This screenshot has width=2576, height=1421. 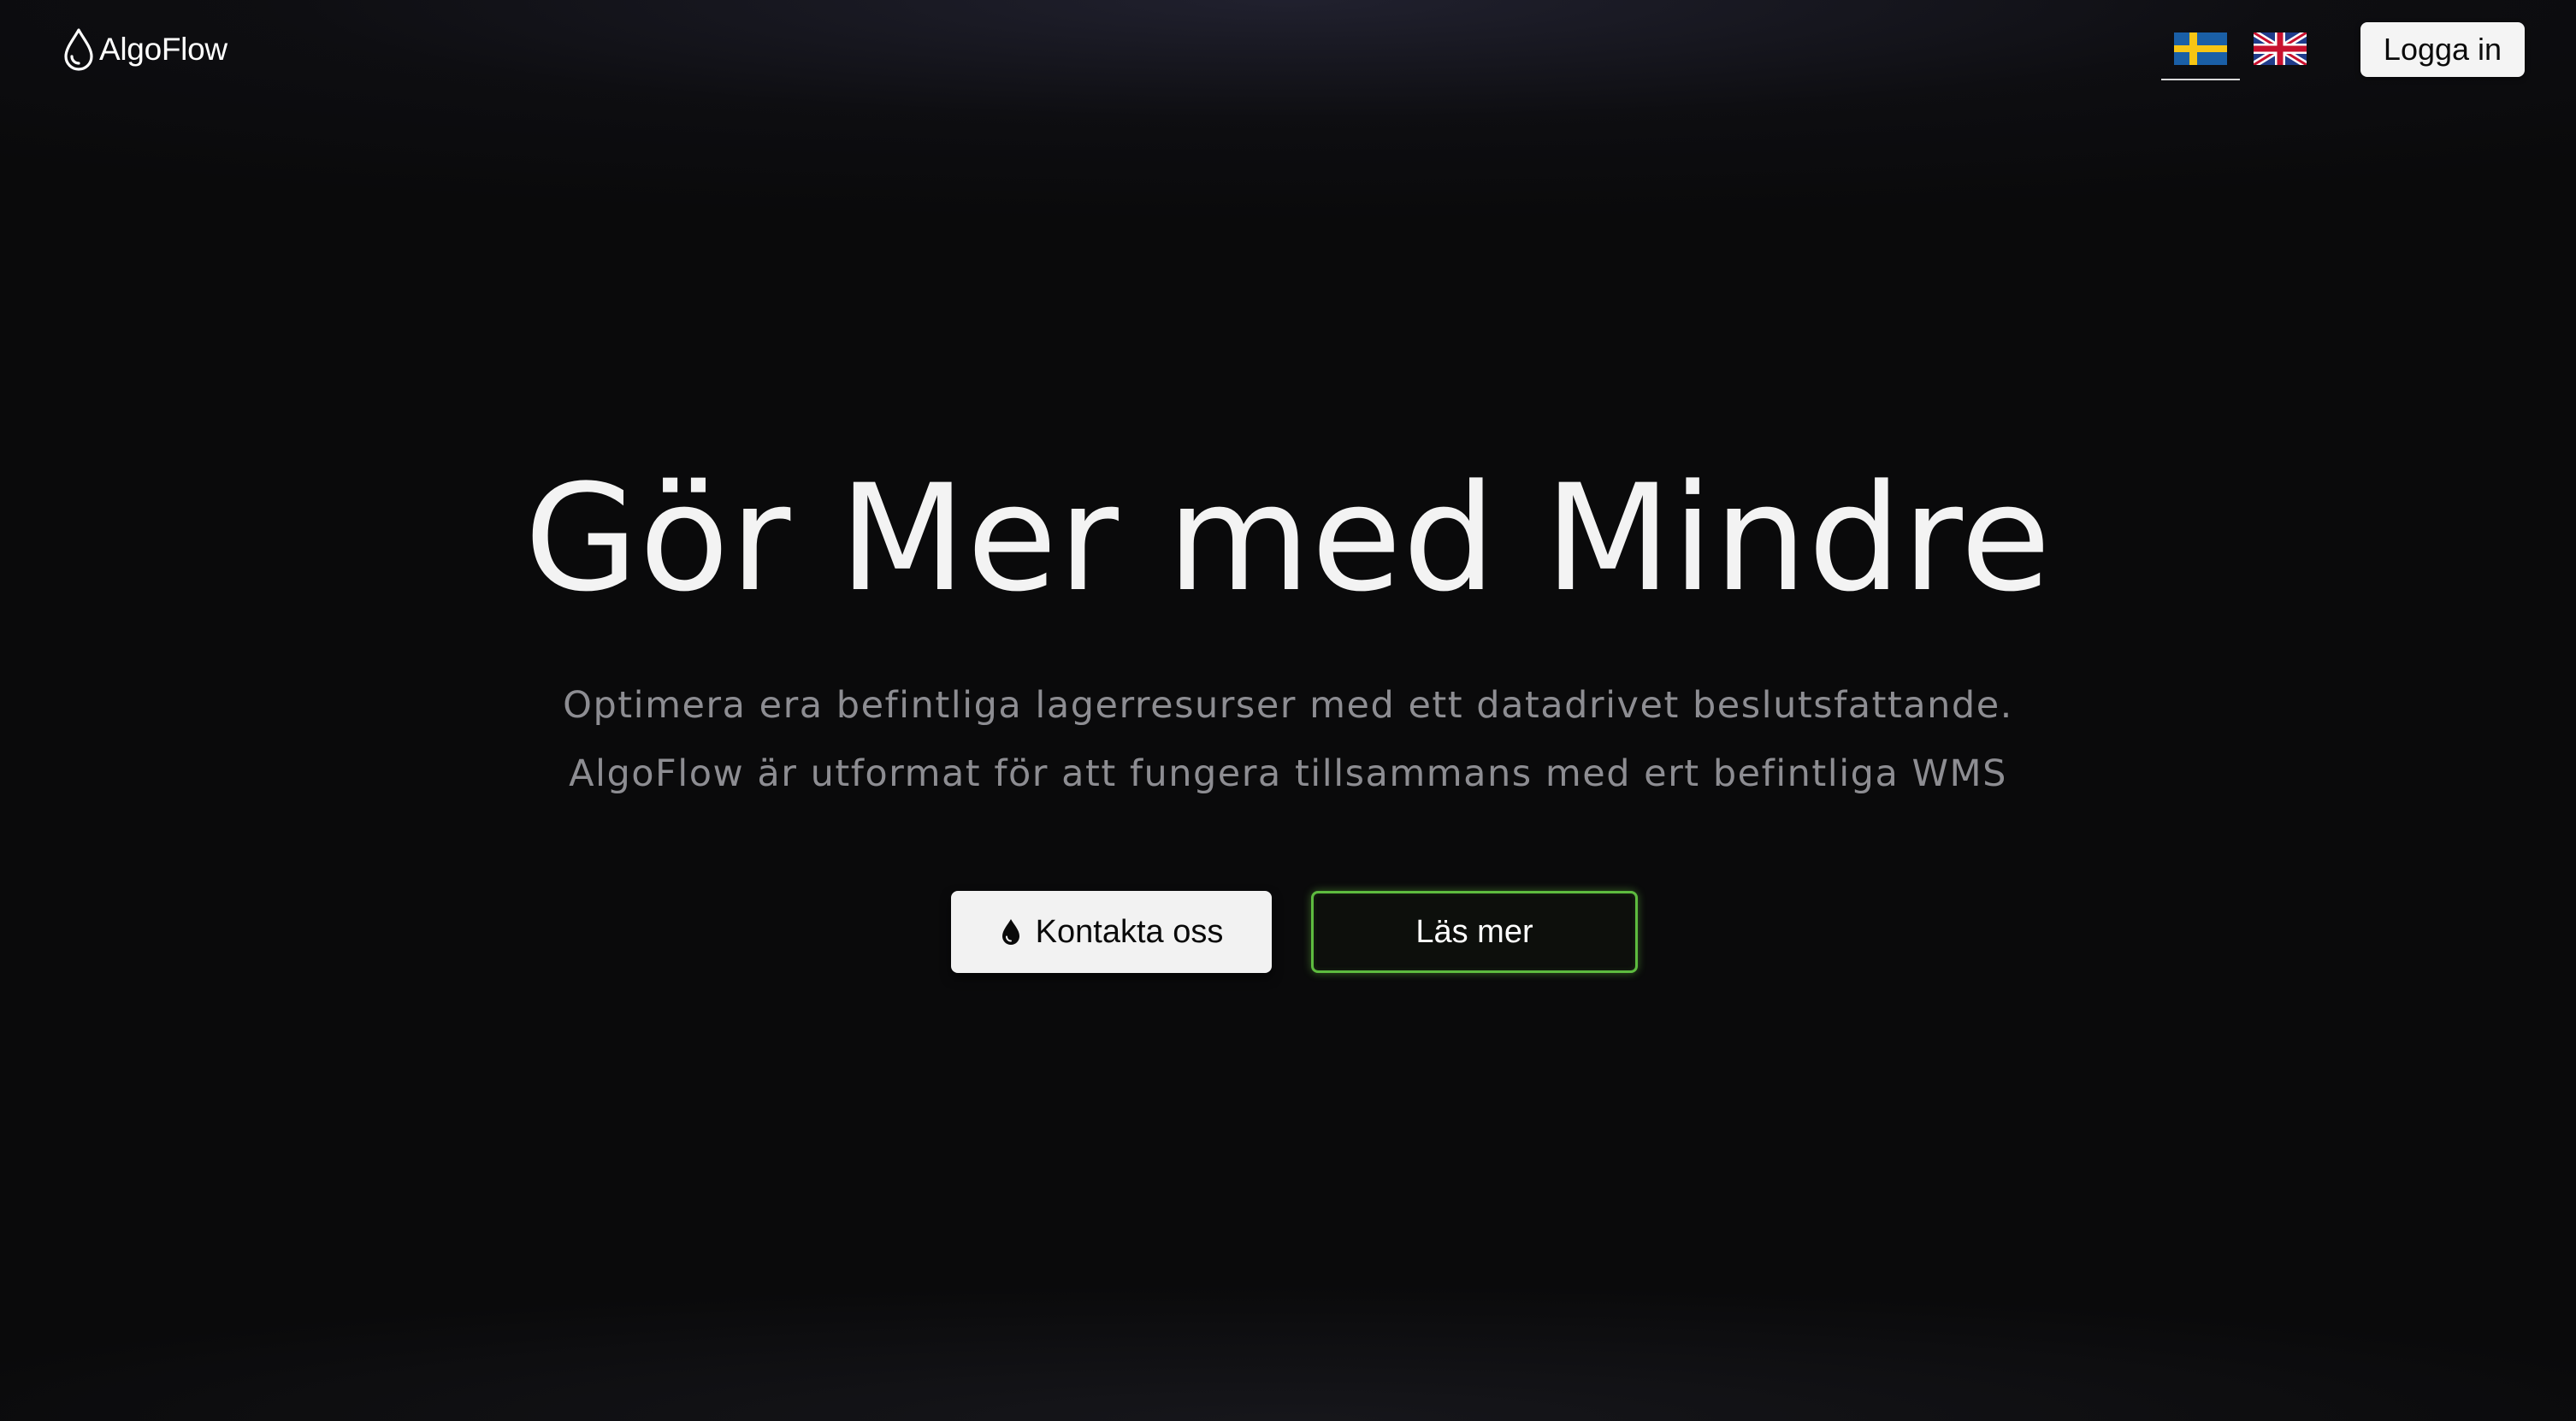 I want to click on sweden-flag-icon, so click(x=2200, y=48).